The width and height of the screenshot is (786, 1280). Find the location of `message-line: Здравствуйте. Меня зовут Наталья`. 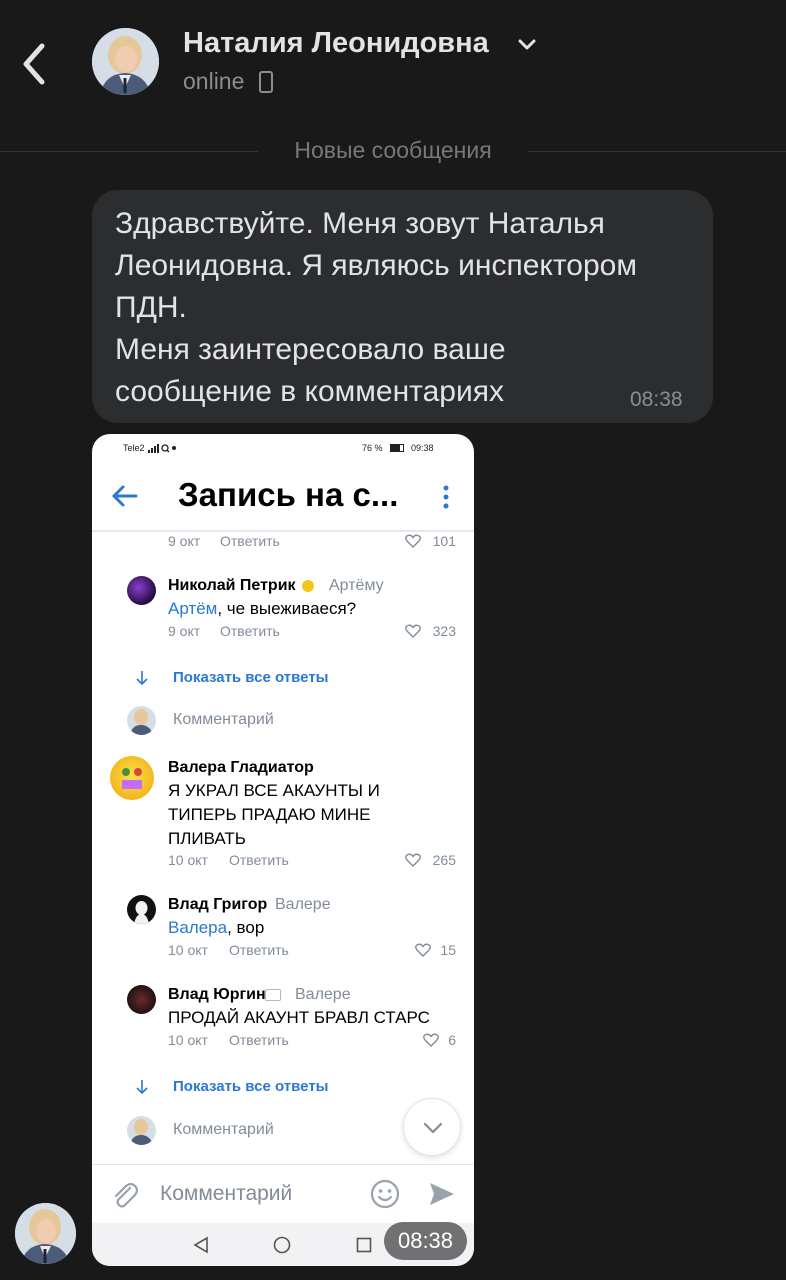

message-line: Здравствуйте. Меня зовут Наталья is located at coordinates (360, 223).